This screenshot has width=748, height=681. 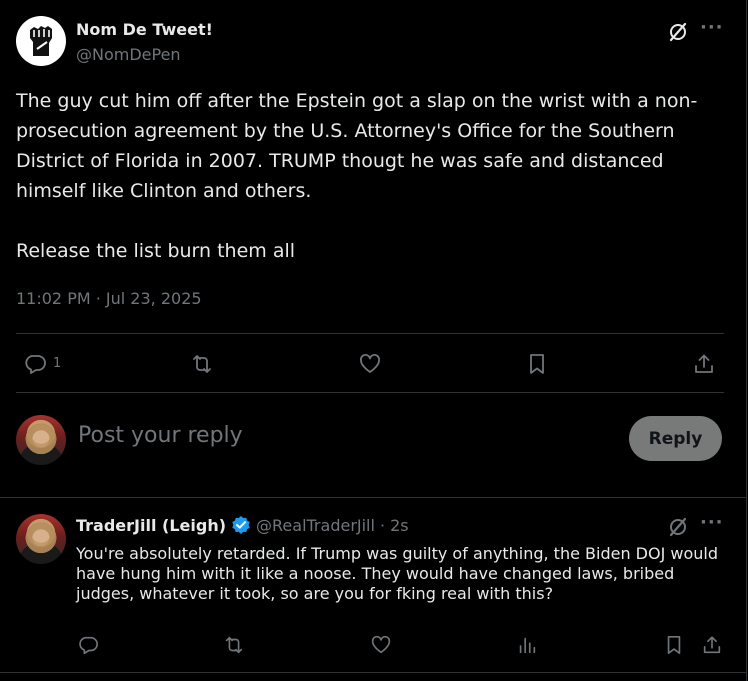 What do you see at coordinates (678, 32) in the screenshot?
I see `grok-icon` at bounding box center [678, 32].